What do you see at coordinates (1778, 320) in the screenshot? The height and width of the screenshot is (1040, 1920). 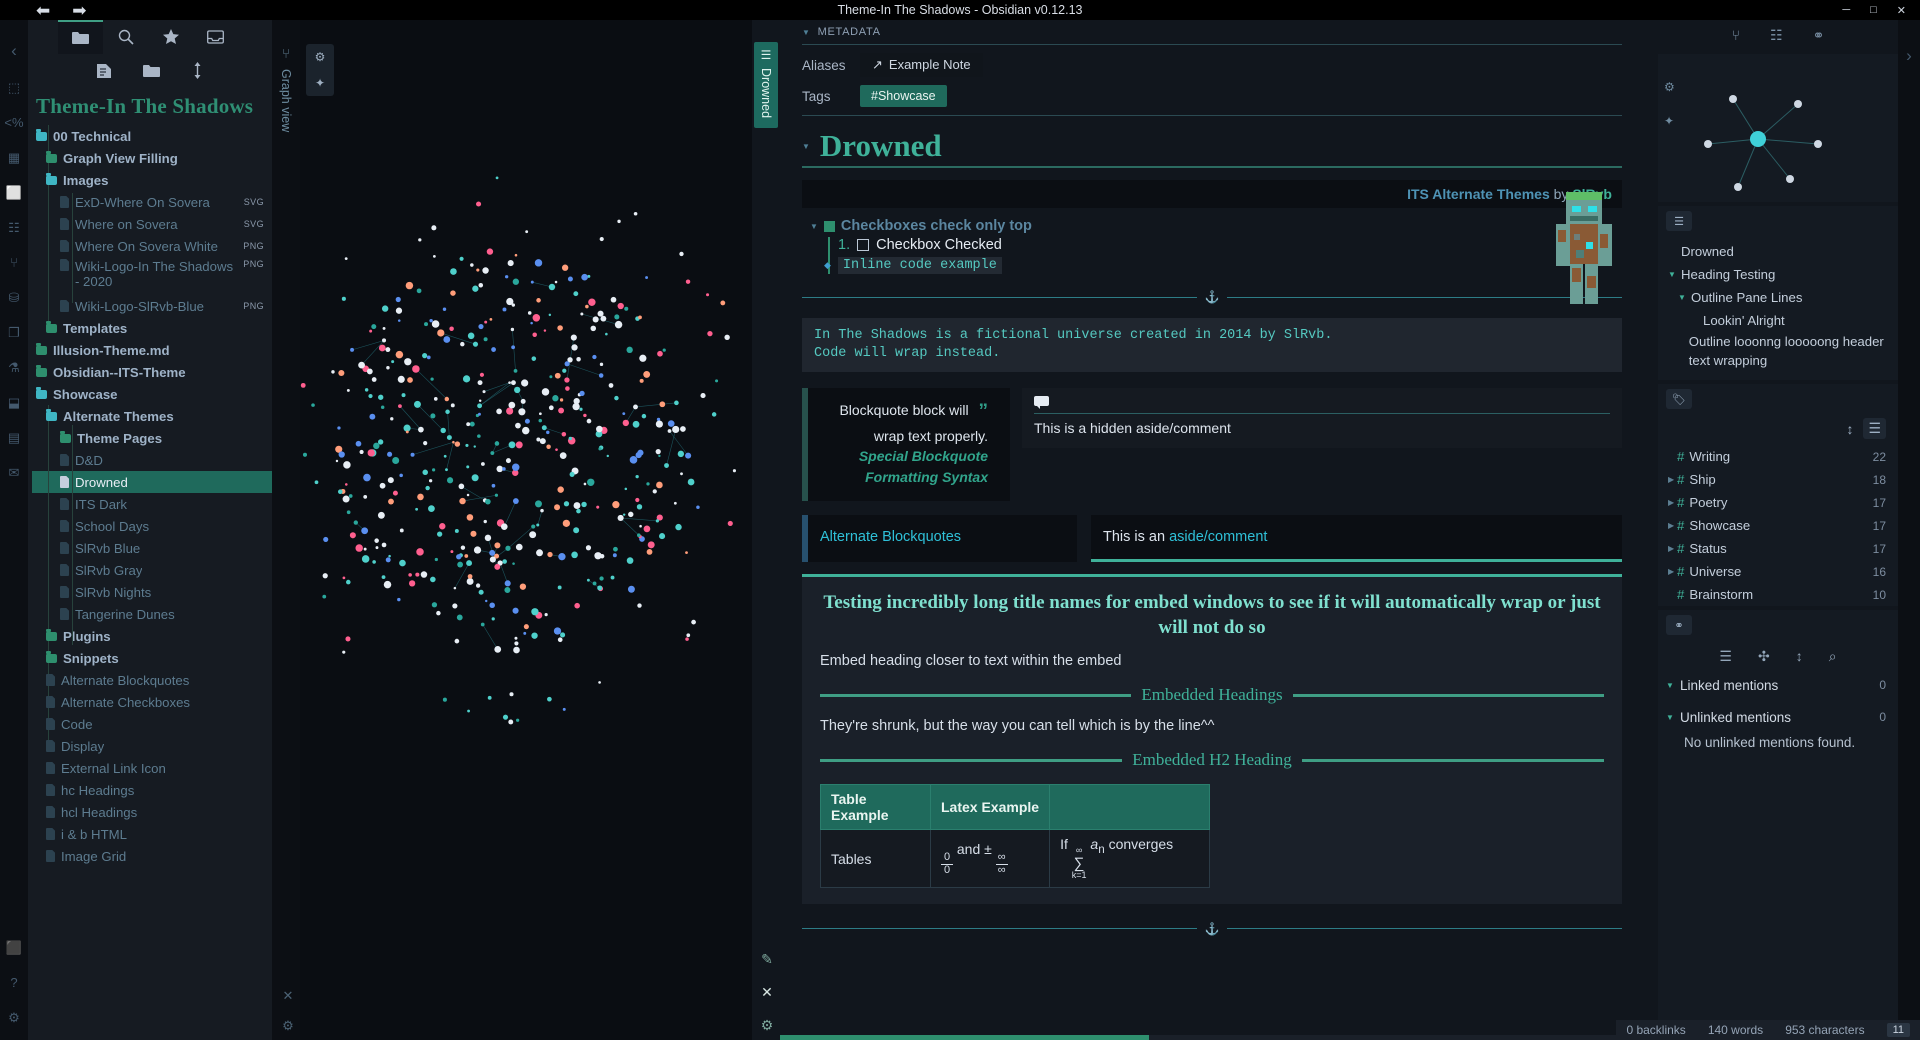 I see `outline-item: Lookin' Alright` at bounding box center [1778, 320].